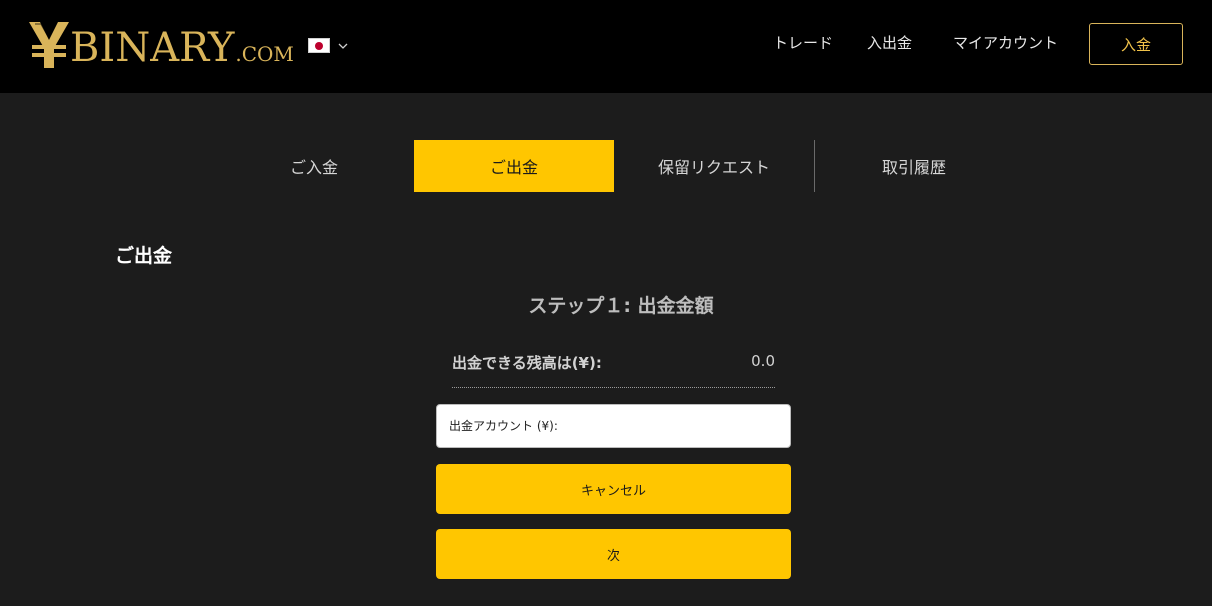 The image size is (1212, 606). Describe the element at coordinates (889, 42) in the screenshot. I see `nav-cashier: 入出金` at that location.